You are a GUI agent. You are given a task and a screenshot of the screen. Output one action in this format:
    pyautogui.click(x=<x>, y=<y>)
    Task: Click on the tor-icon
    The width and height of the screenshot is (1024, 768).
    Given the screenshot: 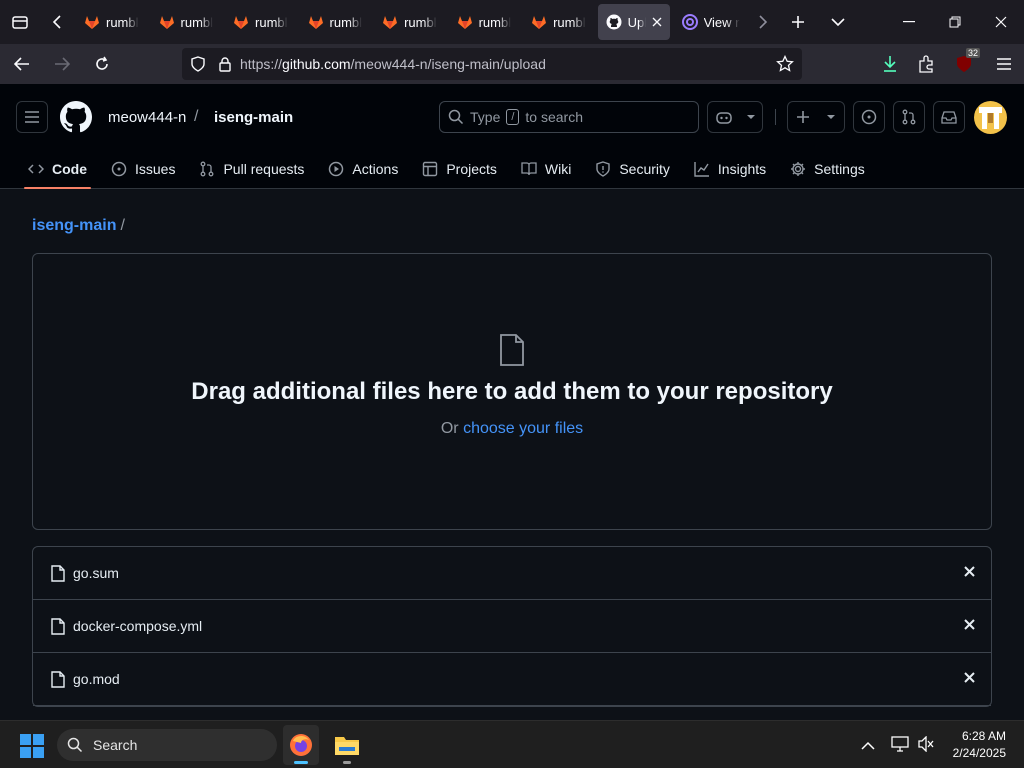 What is the action you would take?
    pyautogui.click(x=689, y=22)
    